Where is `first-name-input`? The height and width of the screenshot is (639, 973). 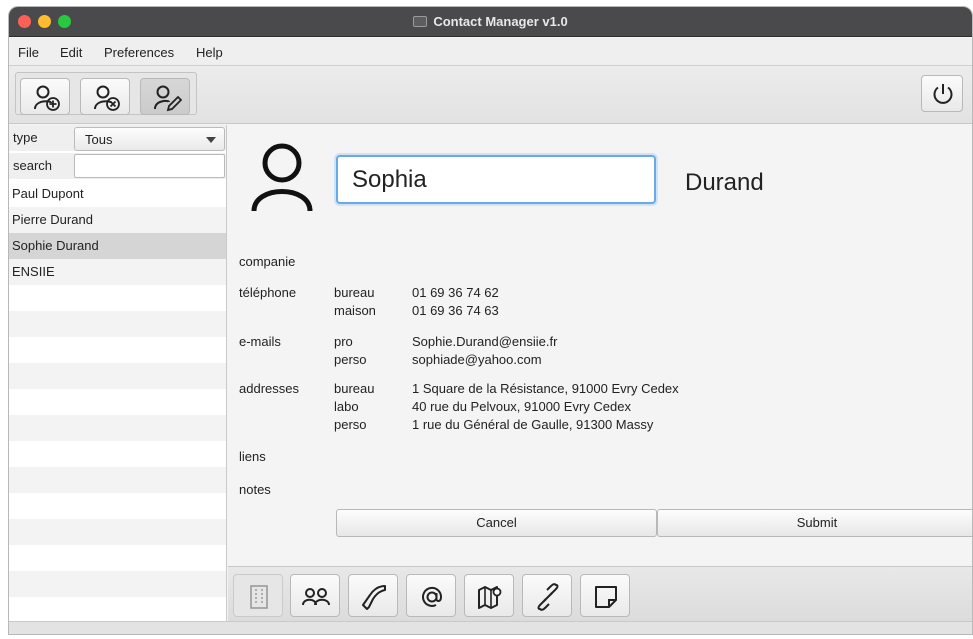
first-name-input is located at coordinates (496, 179).